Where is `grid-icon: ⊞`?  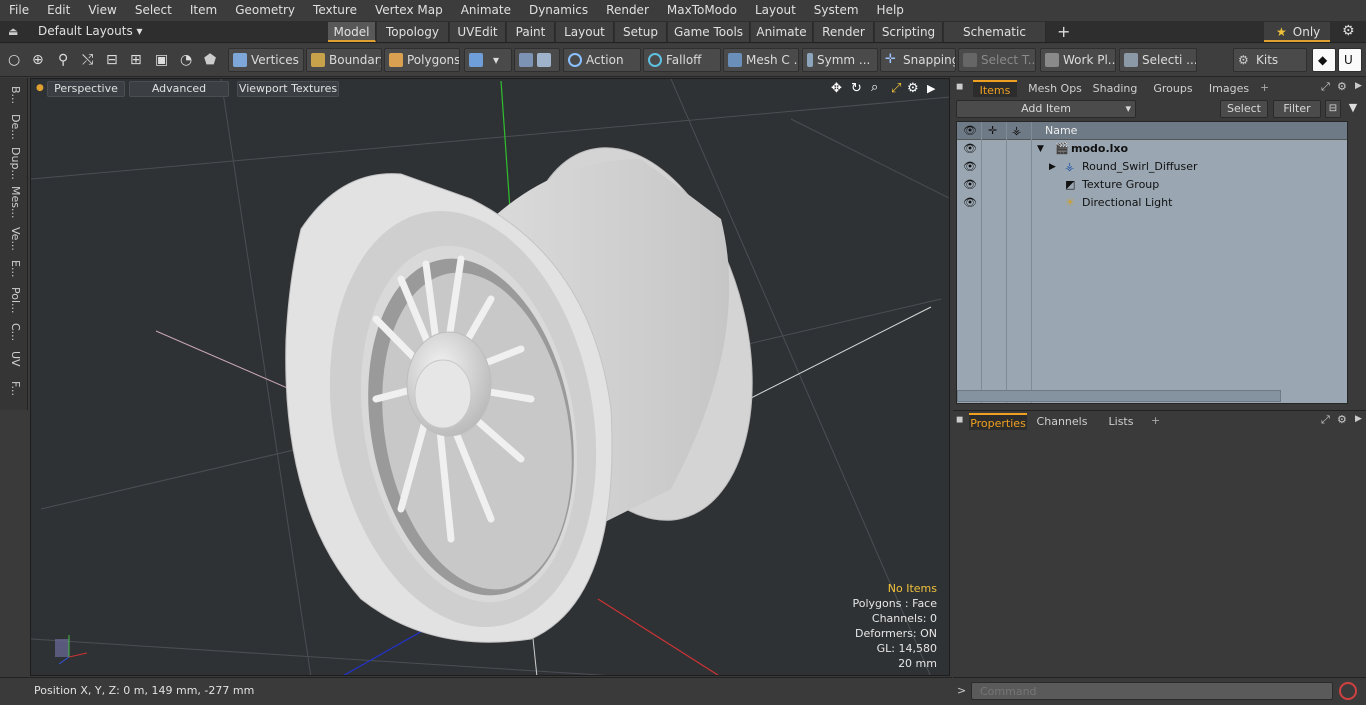
grid-icon: ⊞ is located at coordinates (136, 60).